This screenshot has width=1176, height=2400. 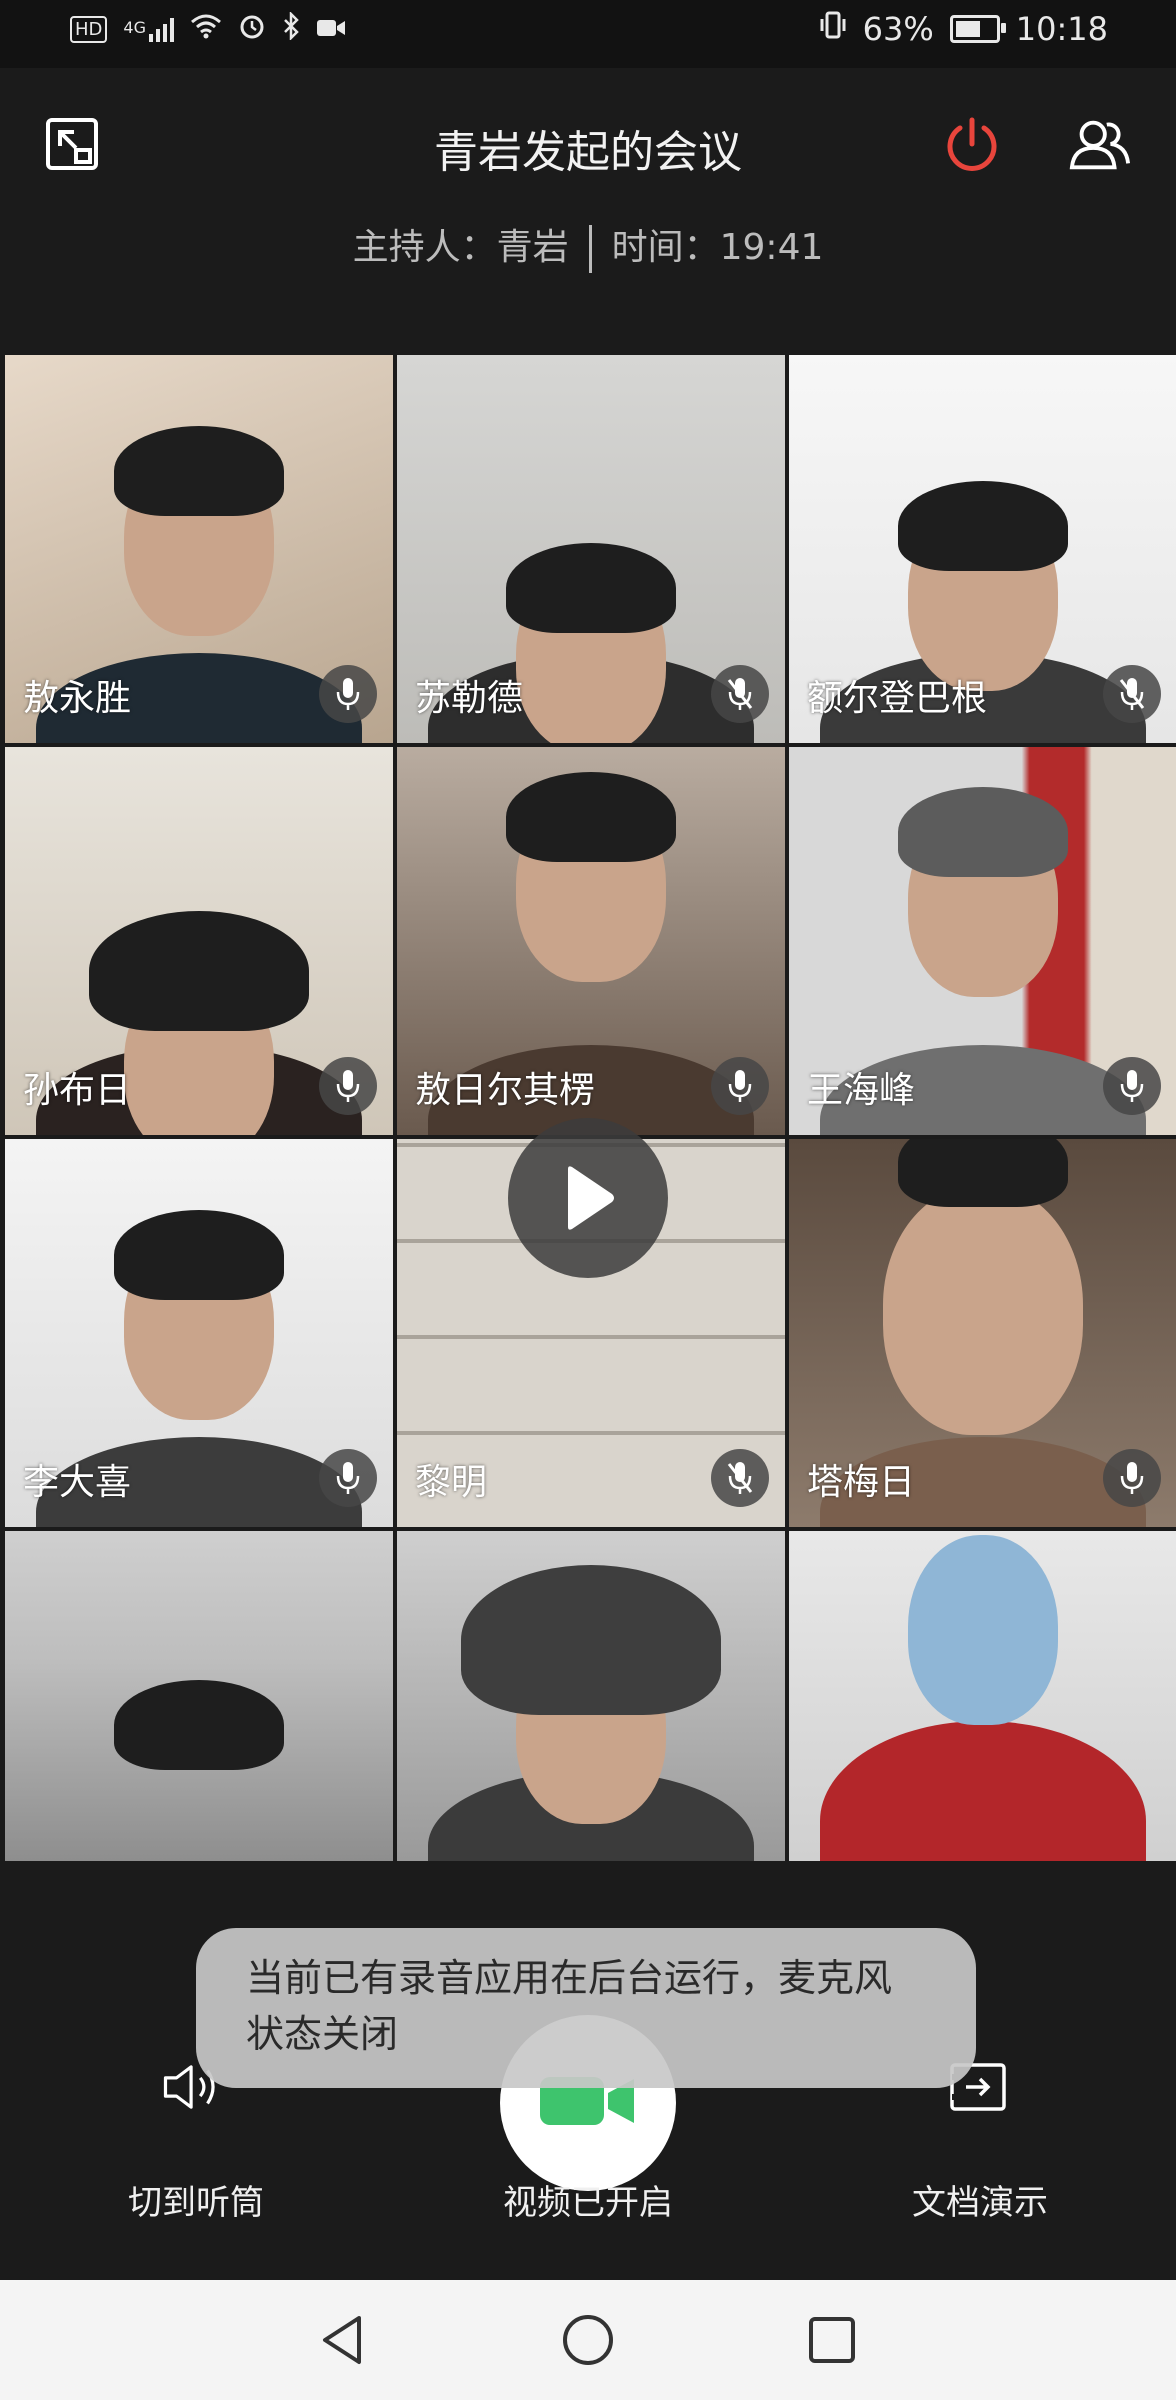 I want to click on participant-tile: 苏勒德, so click(x=591, y=549).